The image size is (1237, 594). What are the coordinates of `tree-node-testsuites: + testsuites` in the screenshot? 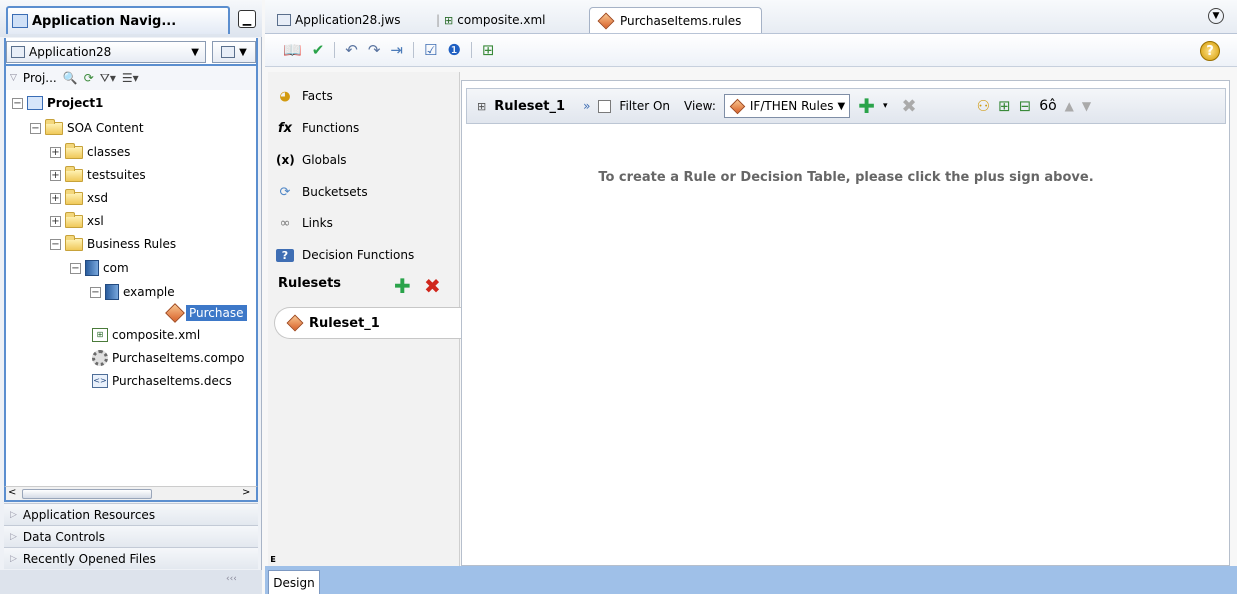 It's located at (98, 175).